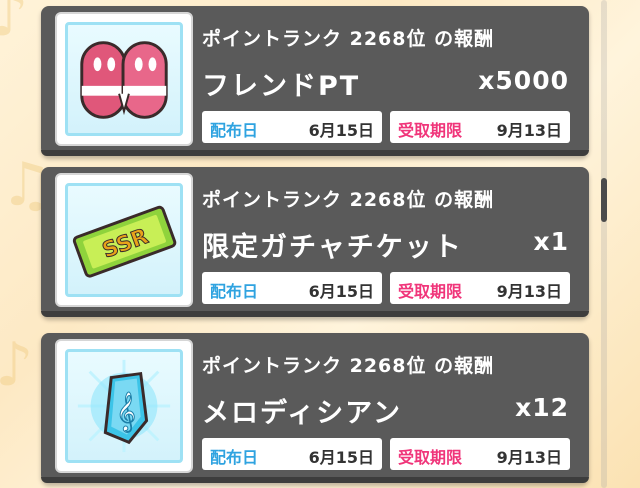 The height and width of the screenshot is (488, 640). What do you see at coordinates (542, 407) in the screenshot?
I see `reward-quantity: x12` at bounding box center [542, 407].